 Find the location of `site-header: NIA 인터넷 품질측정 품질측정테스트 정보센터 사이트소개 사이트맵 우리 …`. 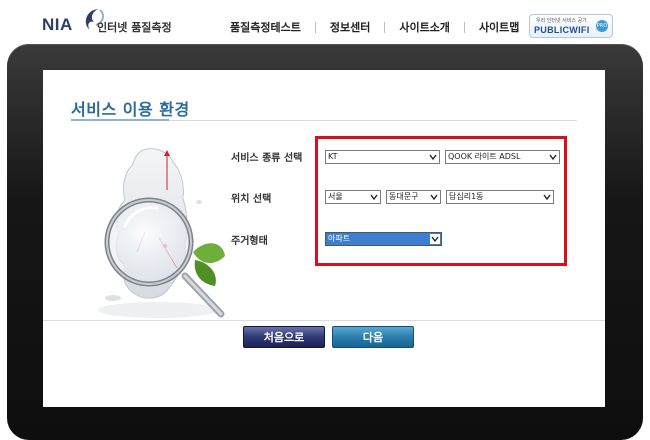

site-header: NIA 인터넷 품질측정 품질측정테스트 정보센터 사이트소개 사이트맵 우리 … is located at coordinates (325, 24).